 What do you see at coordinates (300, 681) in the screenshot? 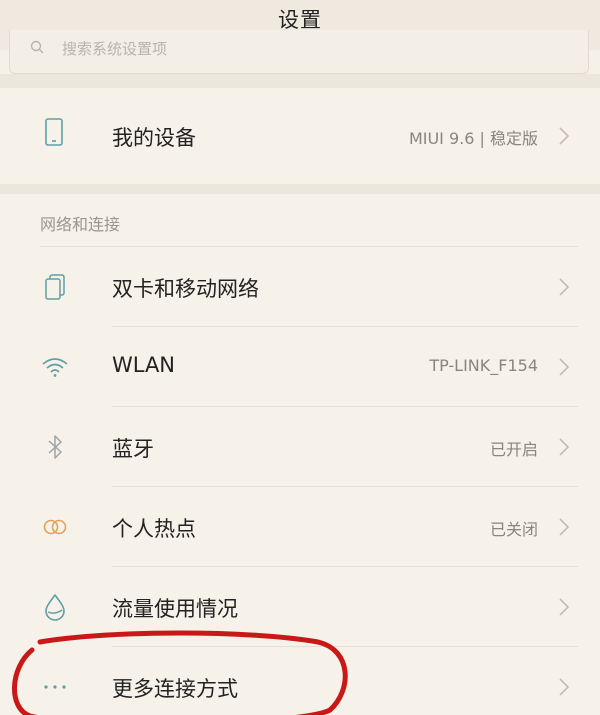
I see `more-connections-row: 更多连接方式` at bounding box center [300, 681].